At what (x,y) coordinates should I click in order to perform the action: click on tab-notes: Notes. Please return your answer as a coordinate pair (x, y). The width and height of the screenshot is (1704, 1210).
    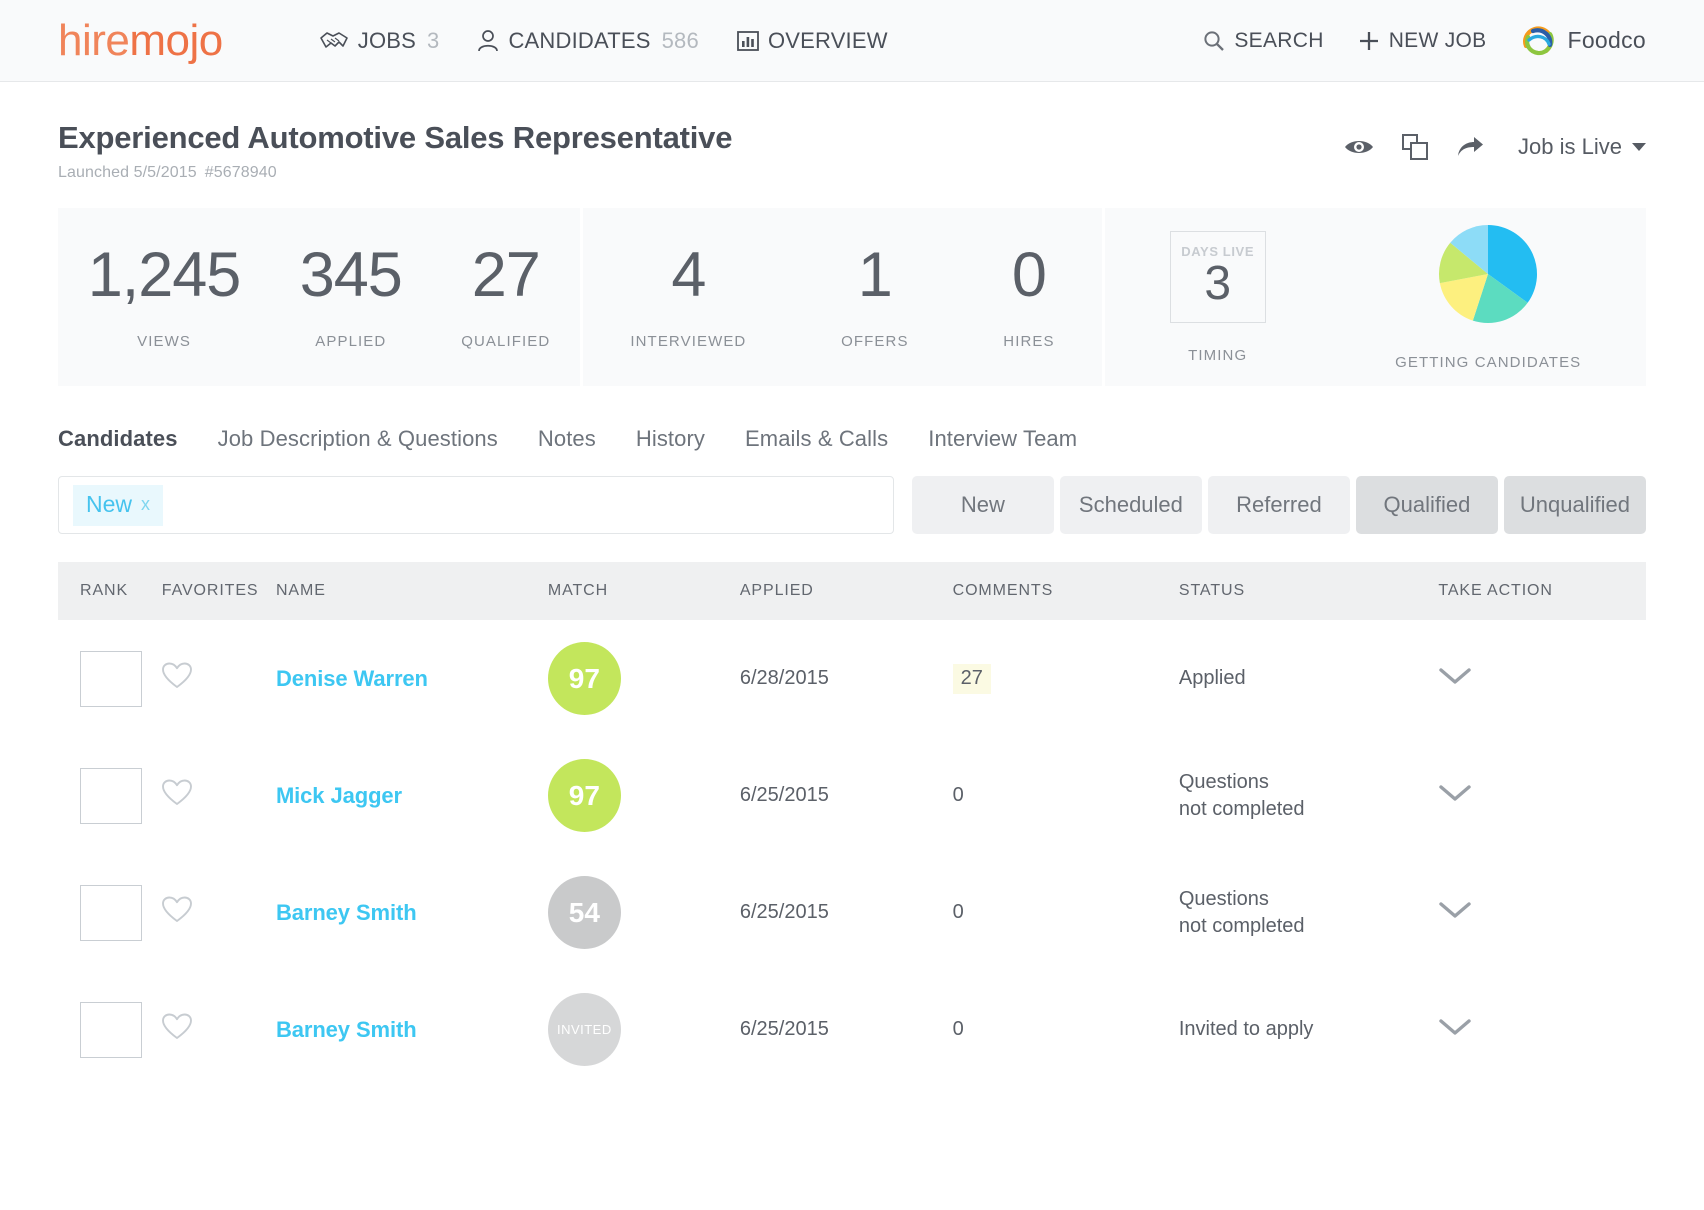
    Looking at the image, I should click on (567, 439).